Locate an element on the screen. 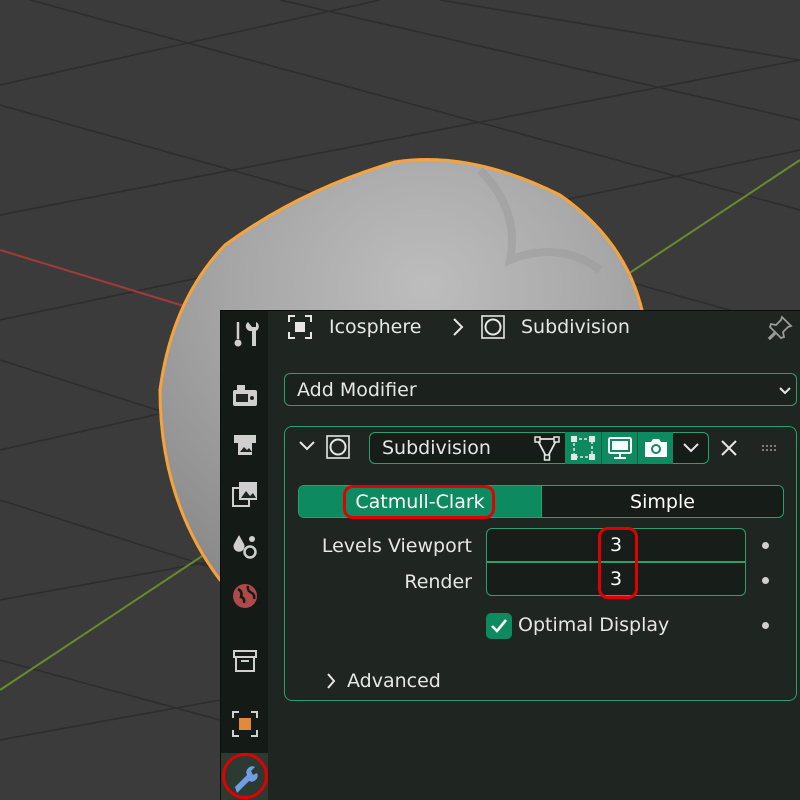 This screenshot has height=800, width=800. levels-viewport-label: Levels Viewport is located at coordinates (396, 546).